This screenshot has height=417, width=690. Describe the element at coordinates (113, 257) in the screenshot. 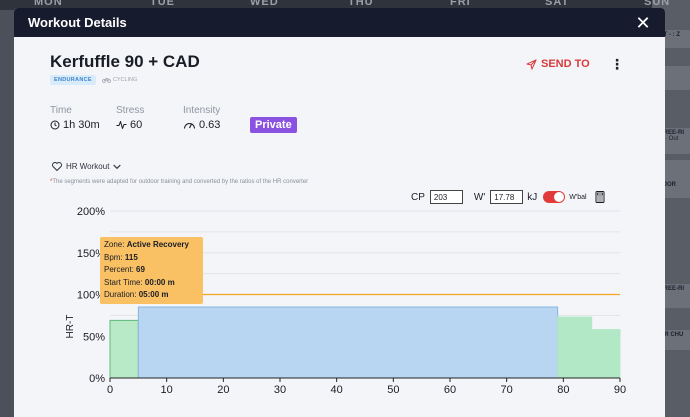

I see `tooltip-bpm-label: Bpm:` at that location.